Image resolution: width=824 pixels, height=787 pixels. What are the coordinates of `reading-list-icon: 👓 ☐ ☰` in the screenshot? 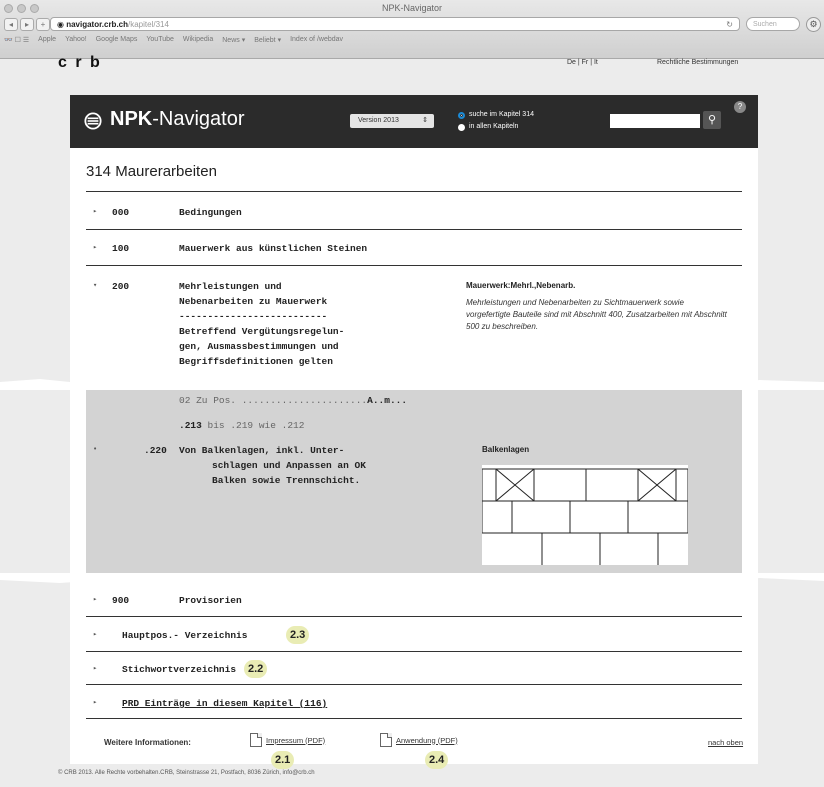 It's located at (16, 40).